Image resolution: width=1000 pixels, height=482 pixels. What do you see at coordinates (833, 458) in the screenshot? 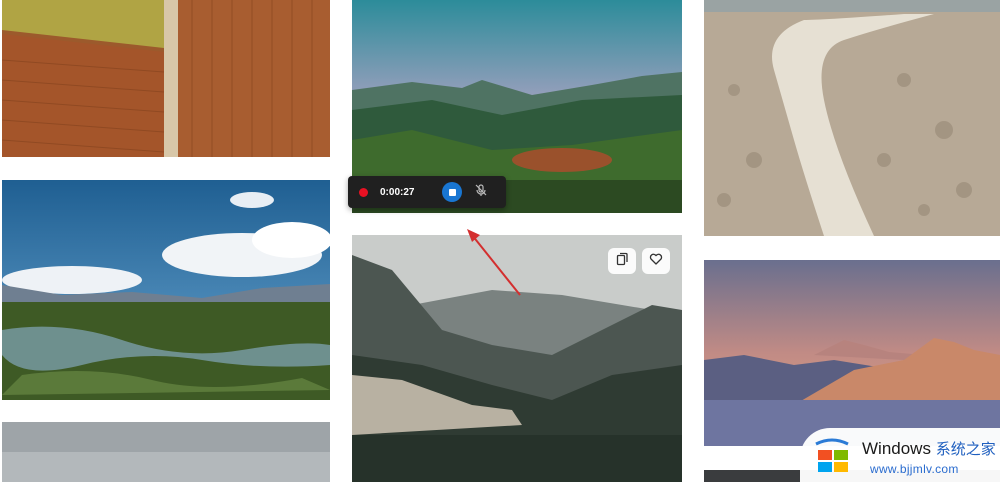
I see `windows-logo-icon` at bounding box center [833, 458].